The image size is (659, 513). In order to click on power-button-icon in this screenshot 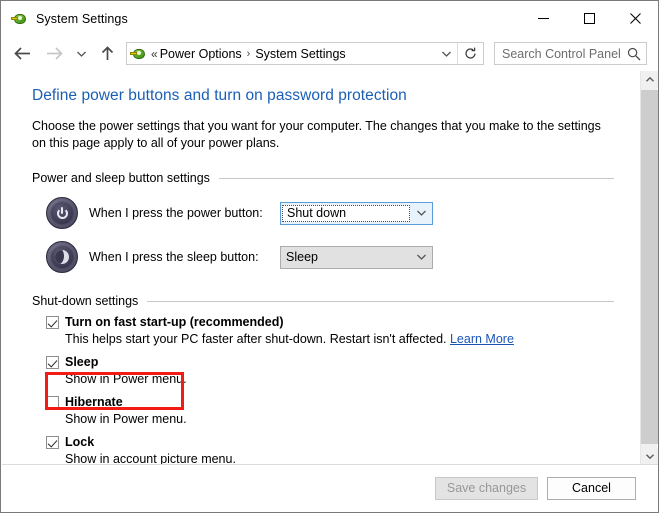, I will do `click(62, 213)`.